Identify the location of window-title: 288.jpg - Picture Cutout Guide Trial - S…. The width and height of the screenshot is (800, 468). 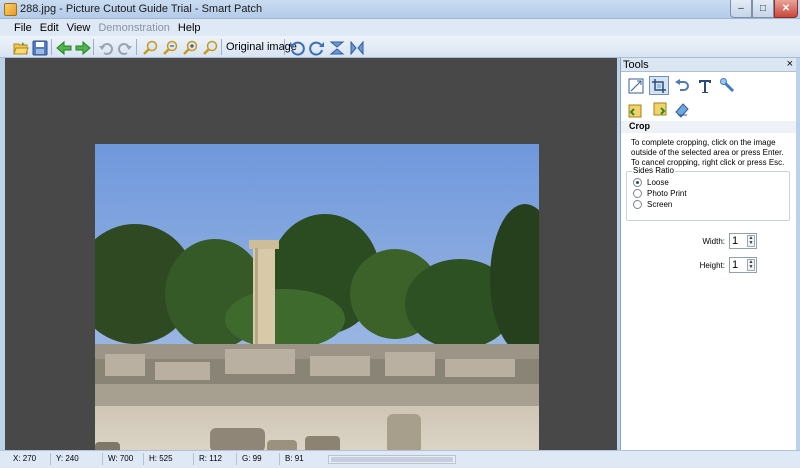
(141, 9).